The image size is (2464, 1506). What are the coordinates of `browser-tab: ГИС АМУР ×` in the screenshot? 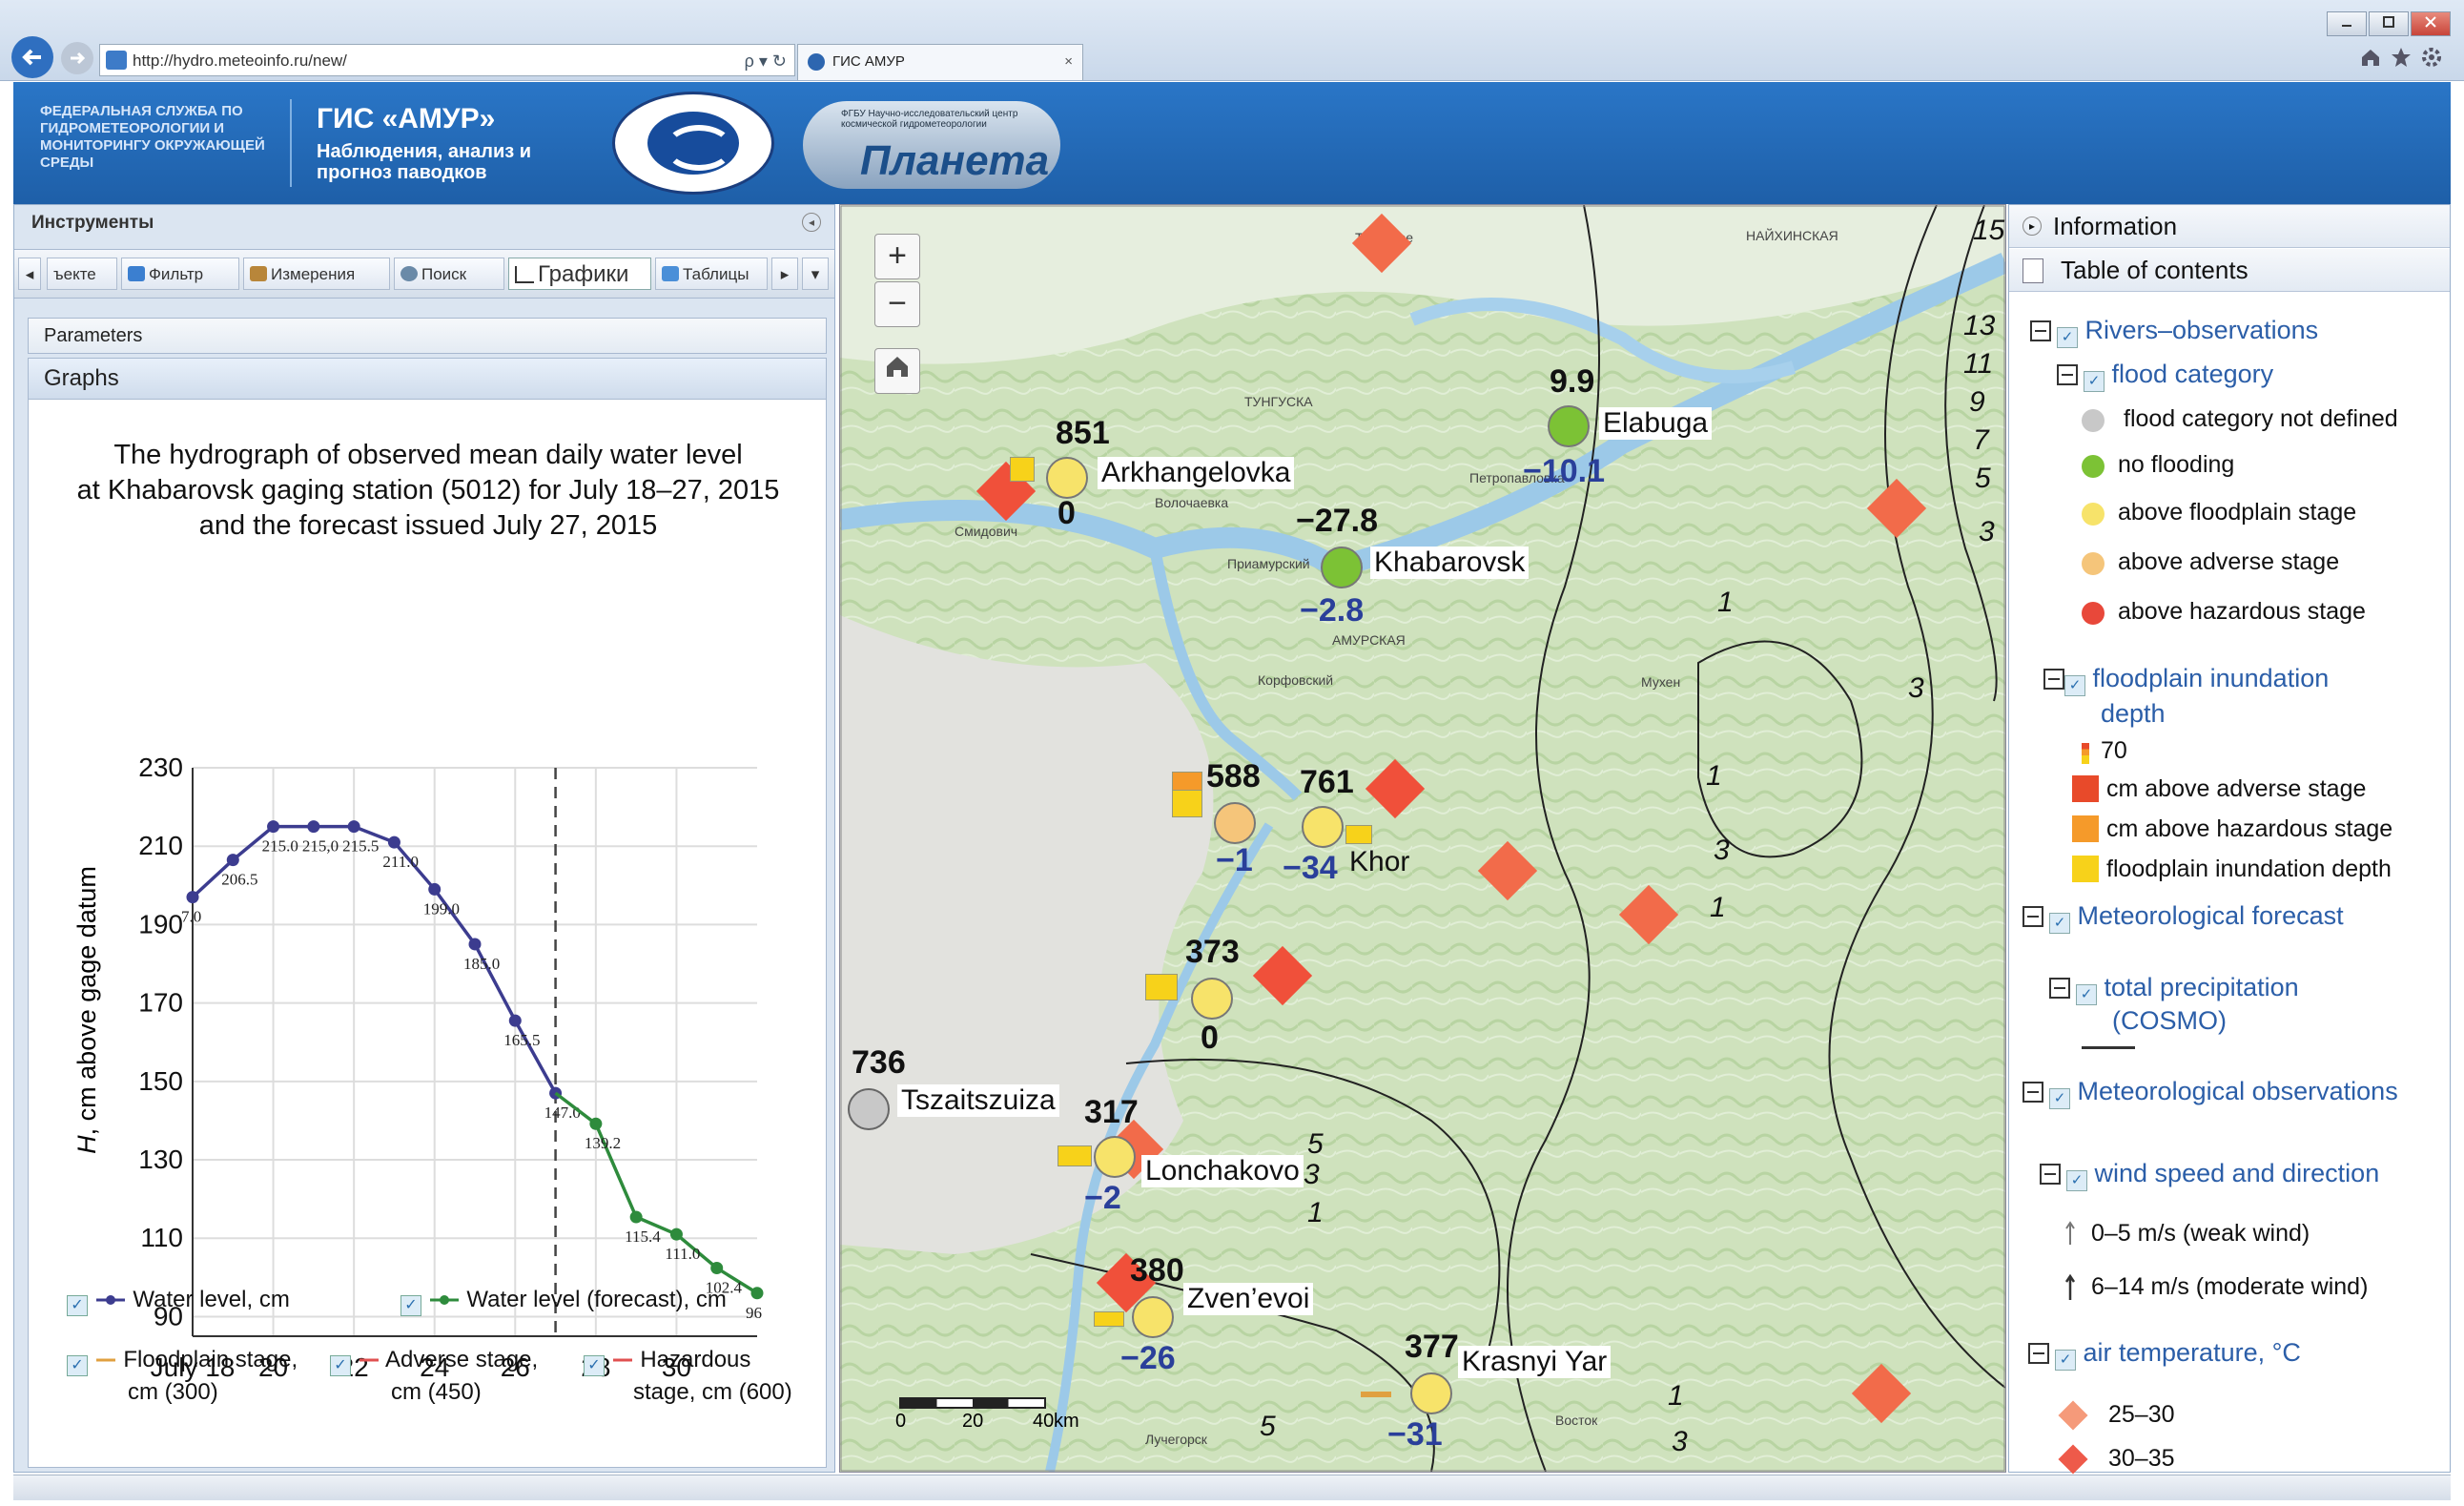 It's located at (940, 62).